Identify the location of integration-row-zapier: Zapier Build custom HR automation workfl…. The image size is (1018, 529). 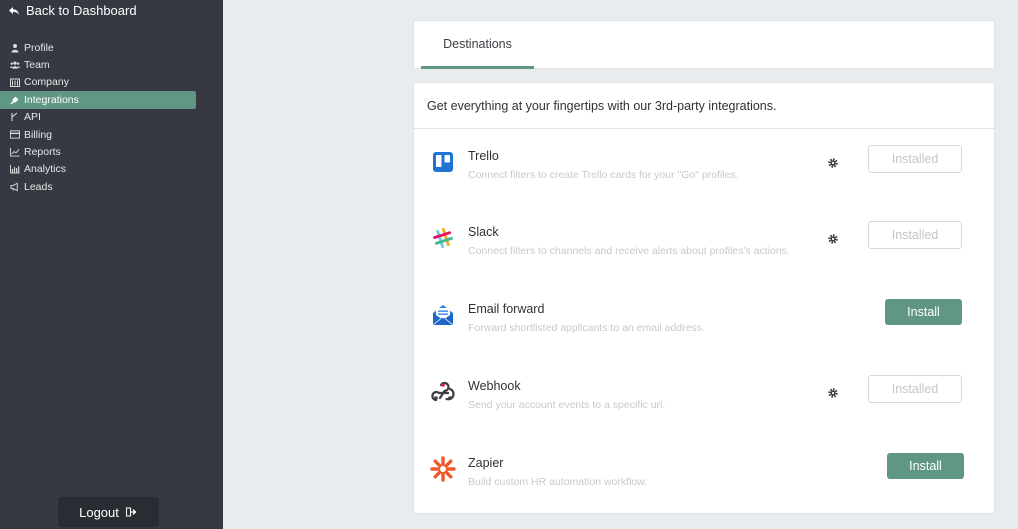
(704, 484).